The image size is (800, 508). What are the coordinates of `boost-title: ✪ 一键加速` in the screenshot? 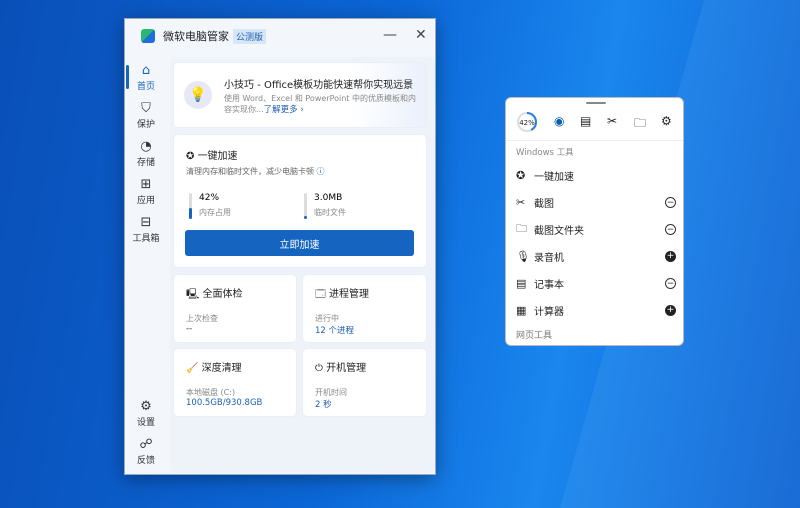 It's located at (212, 154).